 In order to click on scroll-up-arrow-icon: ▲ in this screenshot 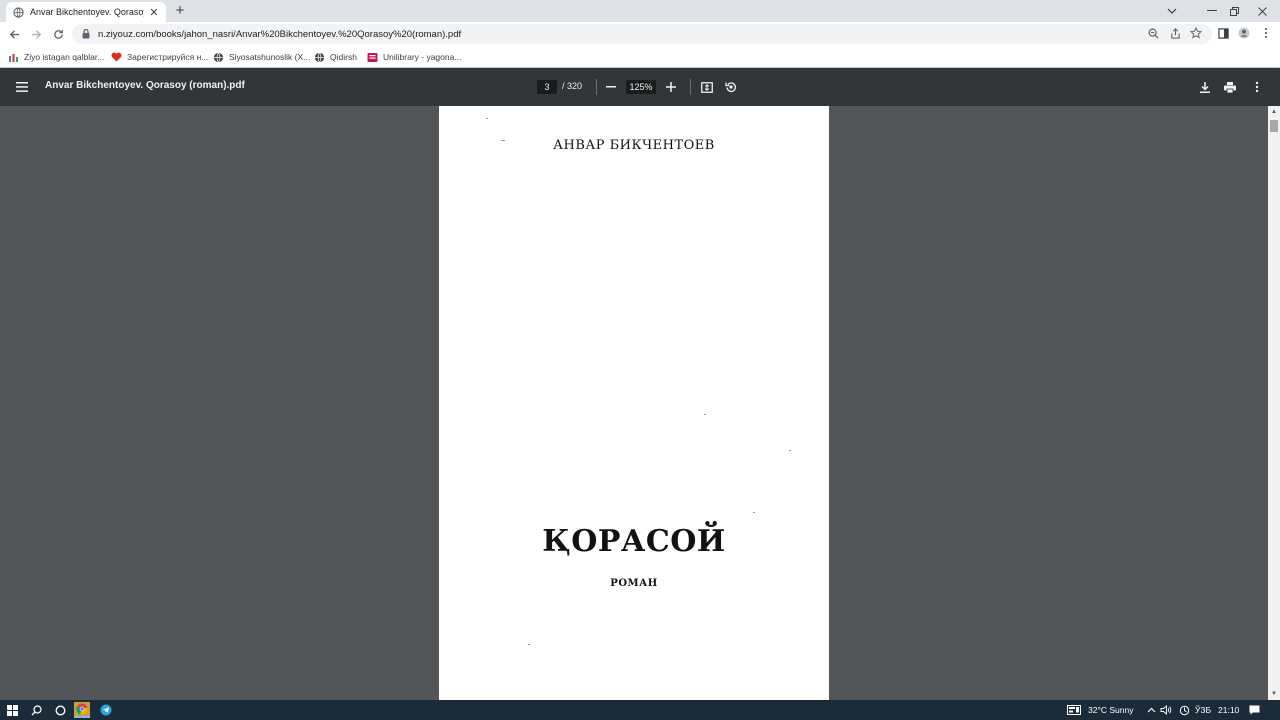, I will do `click(1274, 112)`.